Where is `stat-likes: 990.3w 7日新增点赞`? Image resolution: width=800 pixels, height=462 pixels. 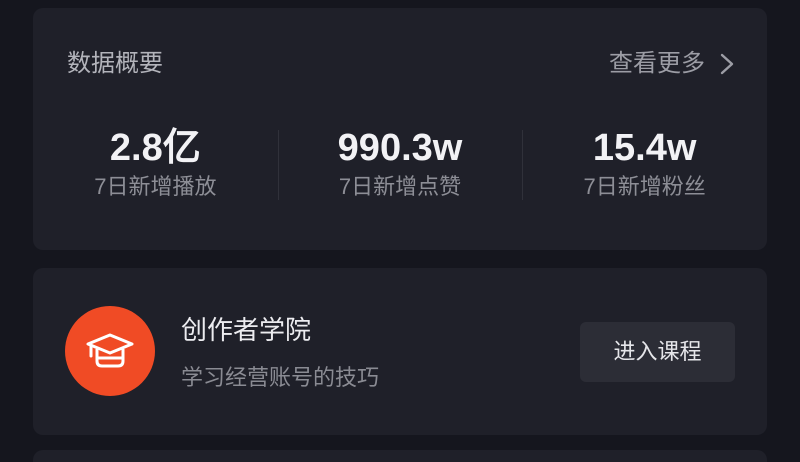 stat-likes: 990.3w 7日新增点赞 is located at coordinates (400, 167).